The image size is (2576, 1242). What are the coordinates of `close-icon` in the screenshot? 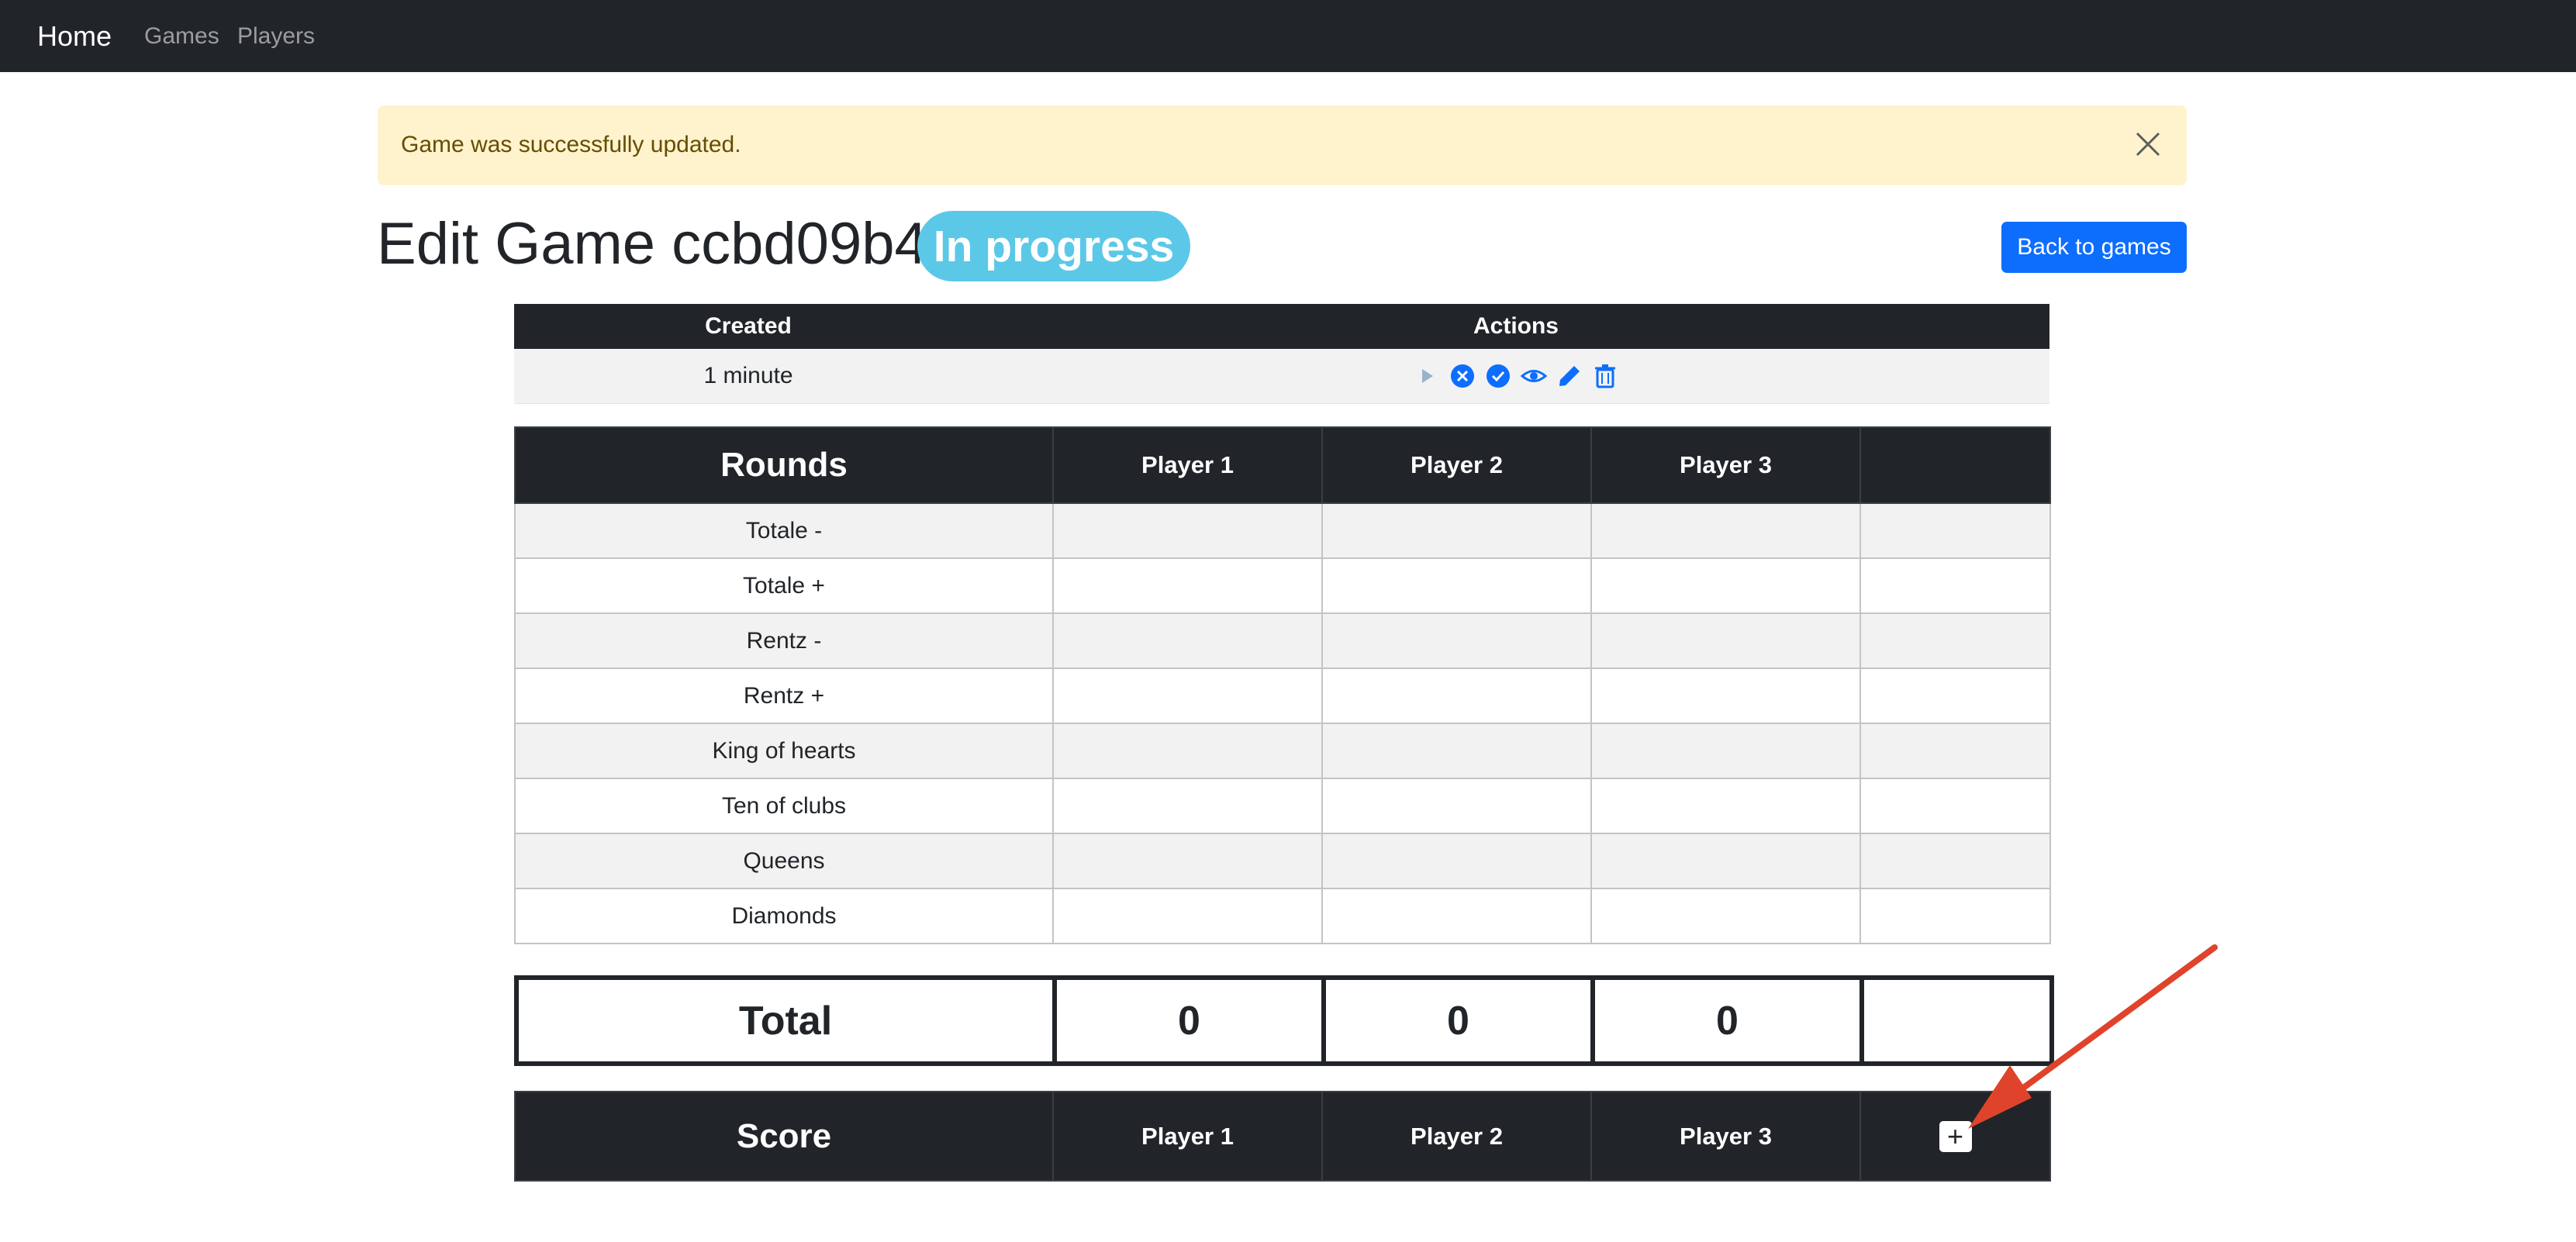 It's located at (2148, 144).